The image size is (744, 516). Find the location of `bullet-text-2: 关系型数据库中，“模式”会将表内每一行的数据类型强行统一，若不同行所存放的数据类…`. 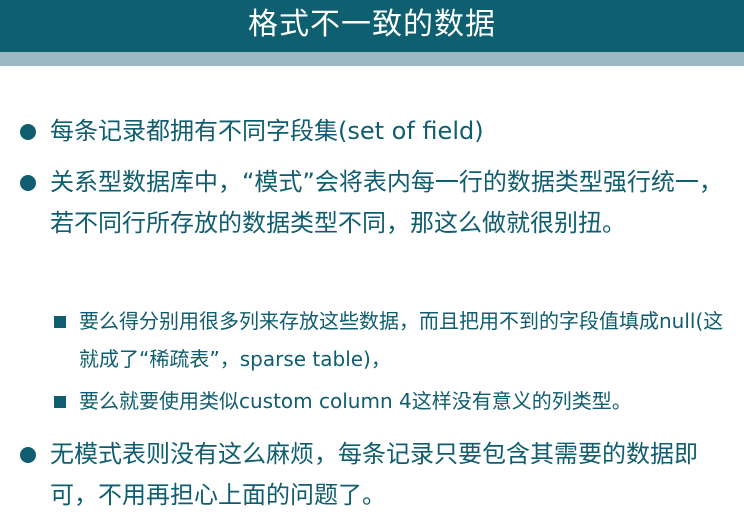

bullet-text-2: 关系型数据库中，“模式”会将表内每一行的数据类型强行统一，若不同行所存放的数据类… is located at coordinates (386, 202).